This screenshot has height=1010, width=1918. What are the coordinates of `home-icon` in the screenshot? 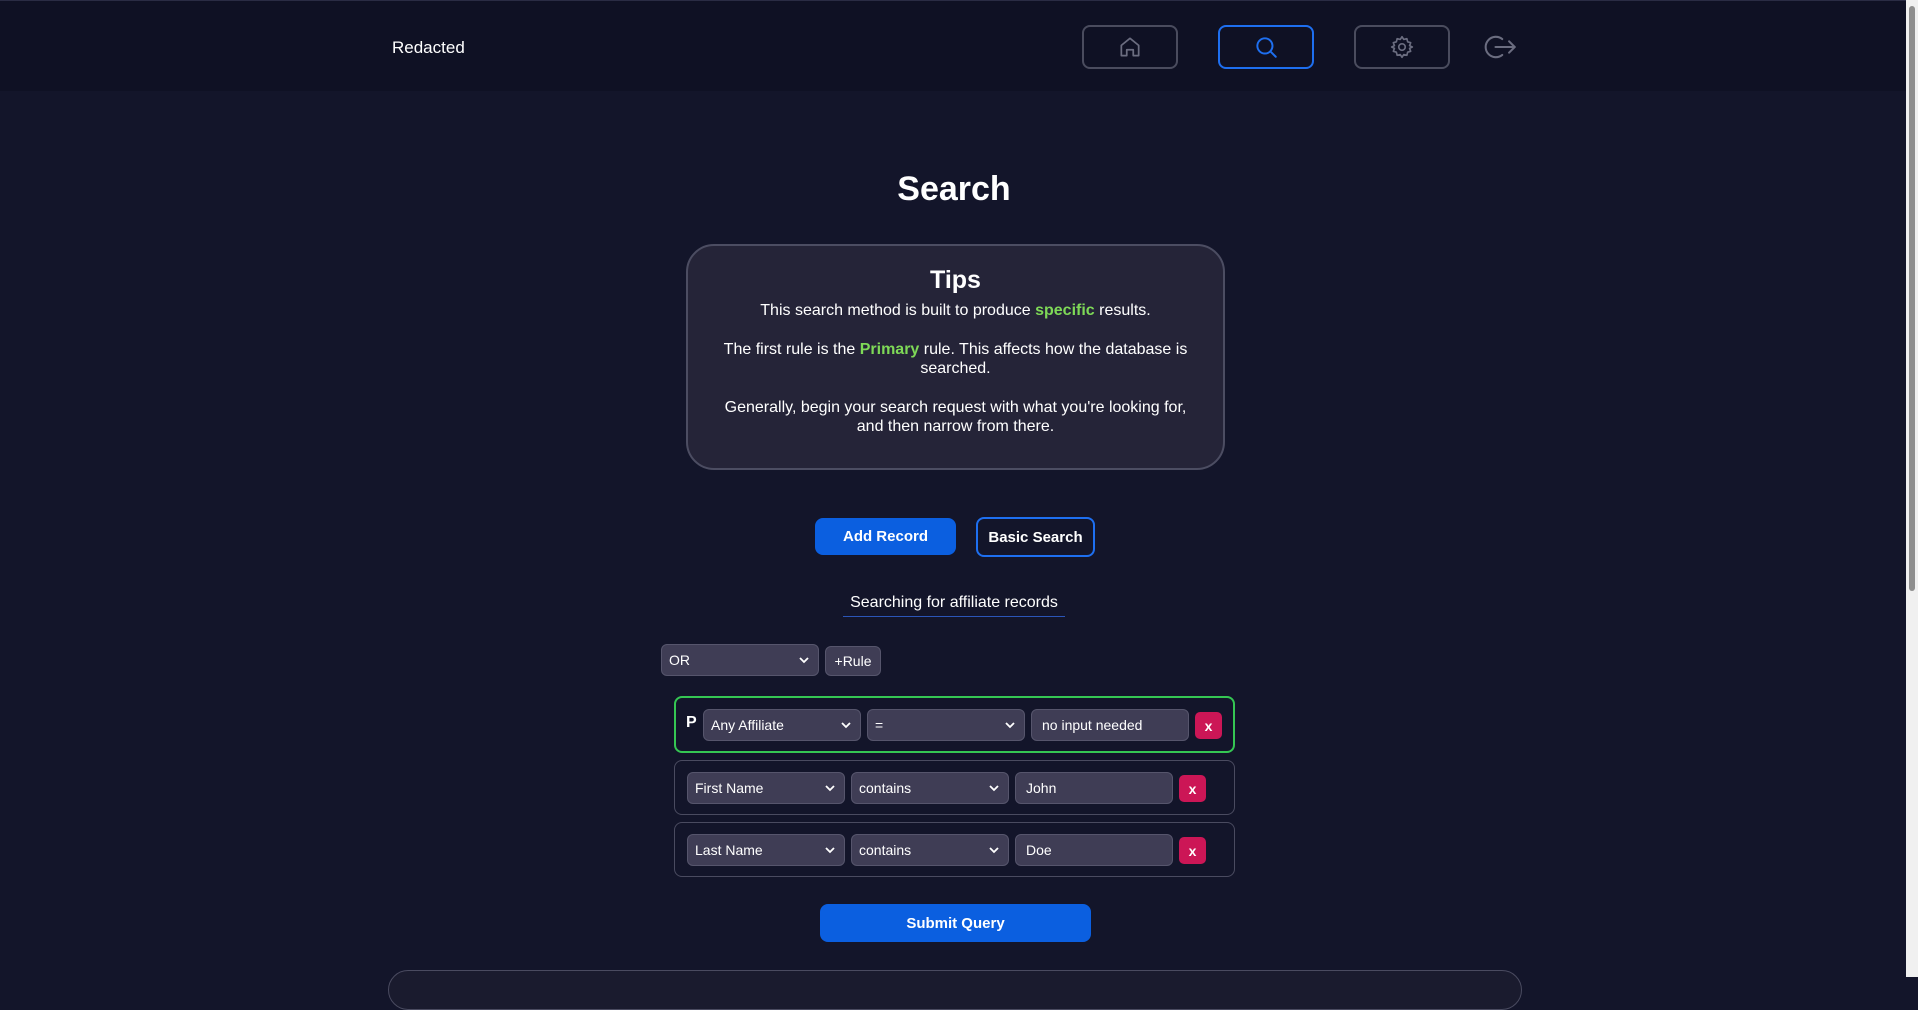 It's located at (1130, 47).